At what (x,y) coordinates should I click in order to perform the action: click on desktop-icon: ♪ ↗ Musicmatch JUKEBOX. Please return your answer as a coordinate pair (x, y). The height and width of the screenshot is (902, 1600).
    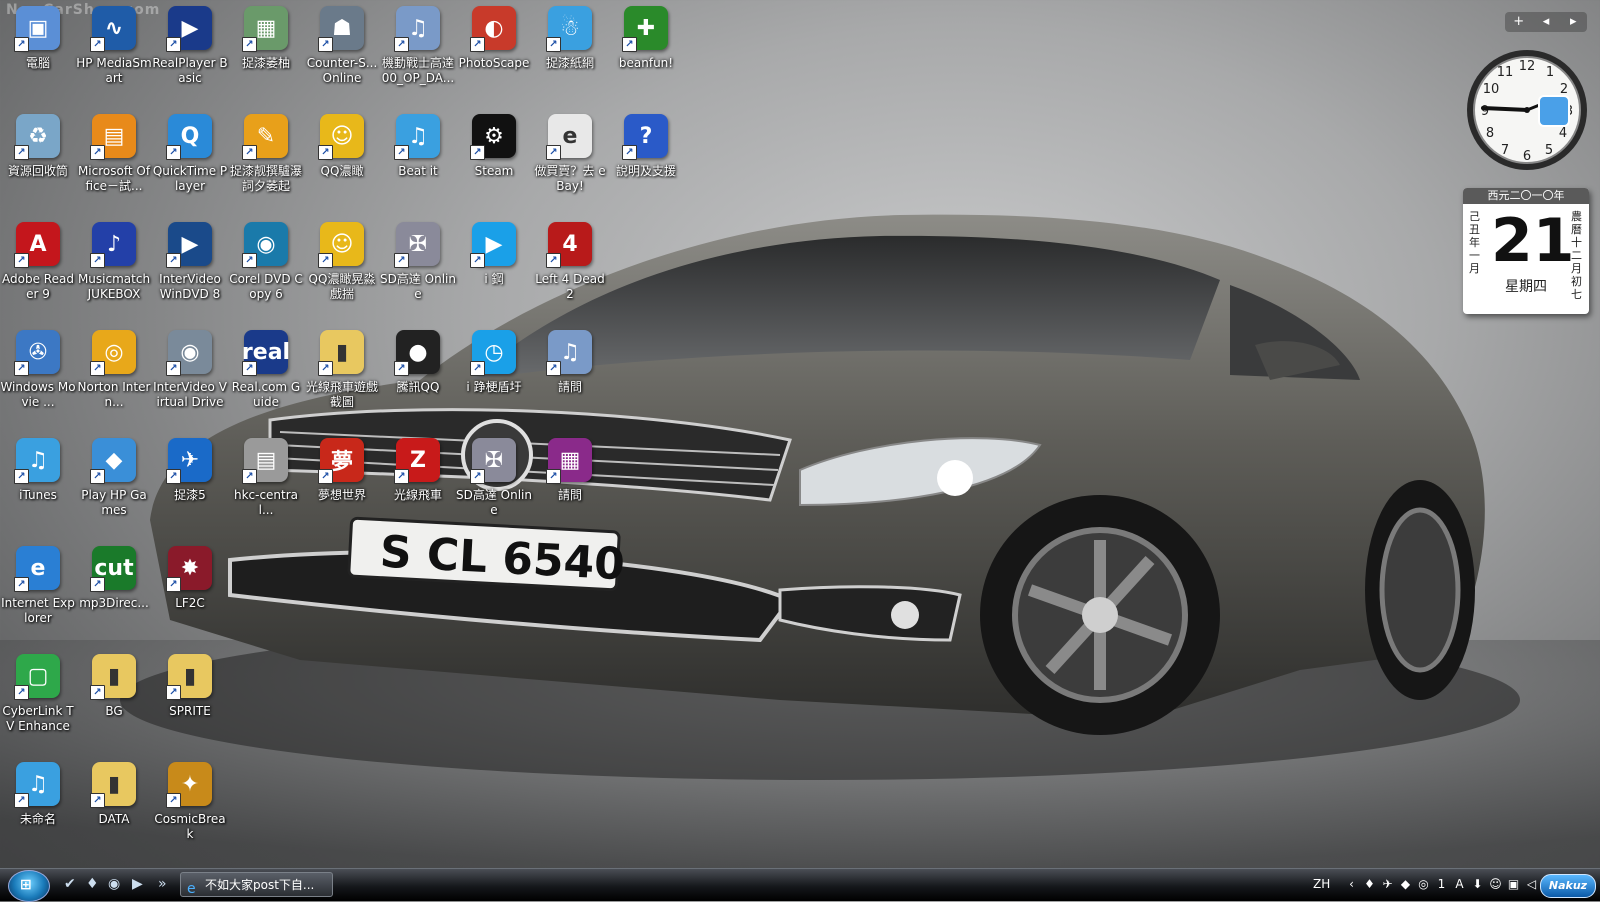
    Looking at the image, I should click on (114, 270).